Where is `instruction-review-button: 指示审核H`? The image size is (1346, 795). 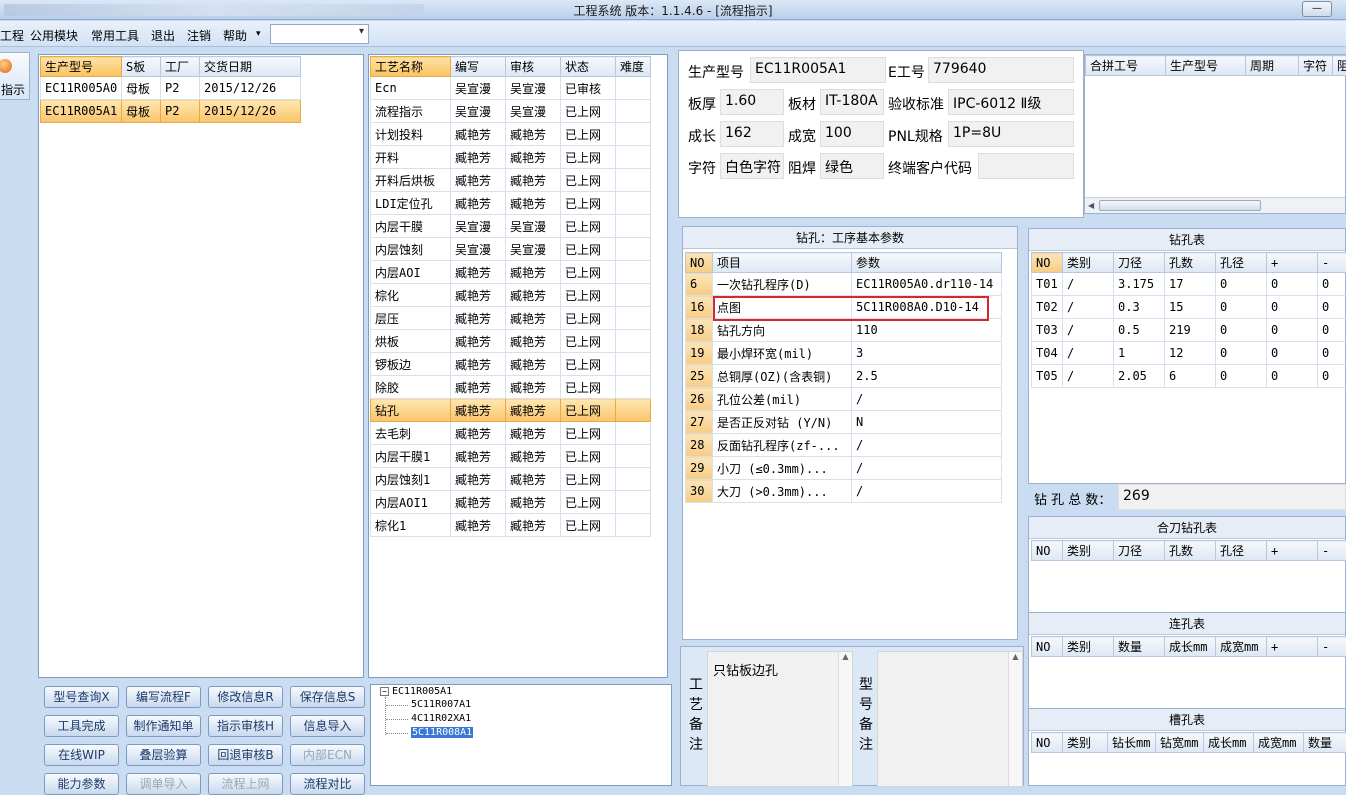 instruction-review-button: 指示审核H is located at coordinates (245, 726).